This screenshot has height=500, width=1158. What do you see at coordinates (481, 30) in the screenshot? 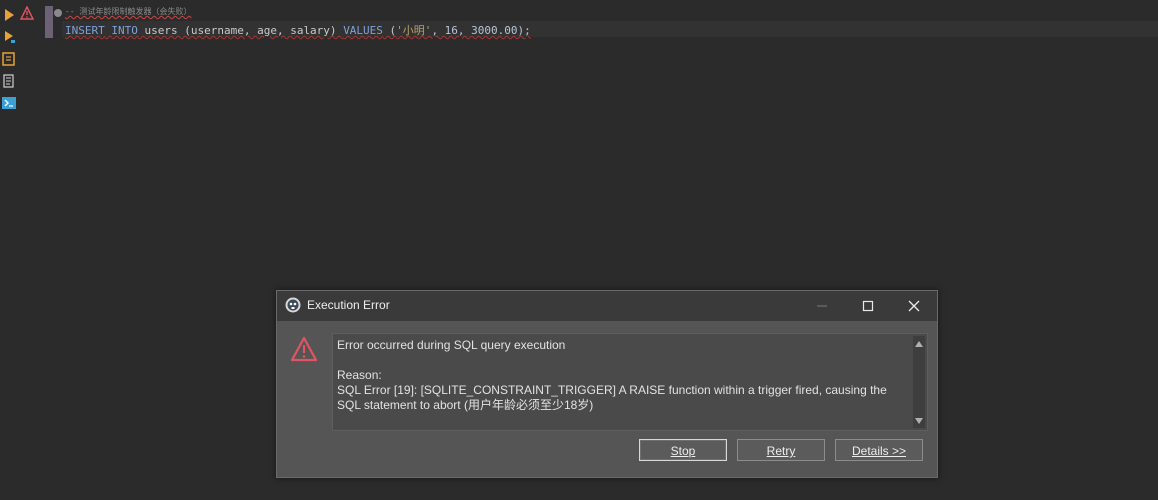
I see `numeric-values: , 16, 3000.00);` at bounding box center [481, 30].